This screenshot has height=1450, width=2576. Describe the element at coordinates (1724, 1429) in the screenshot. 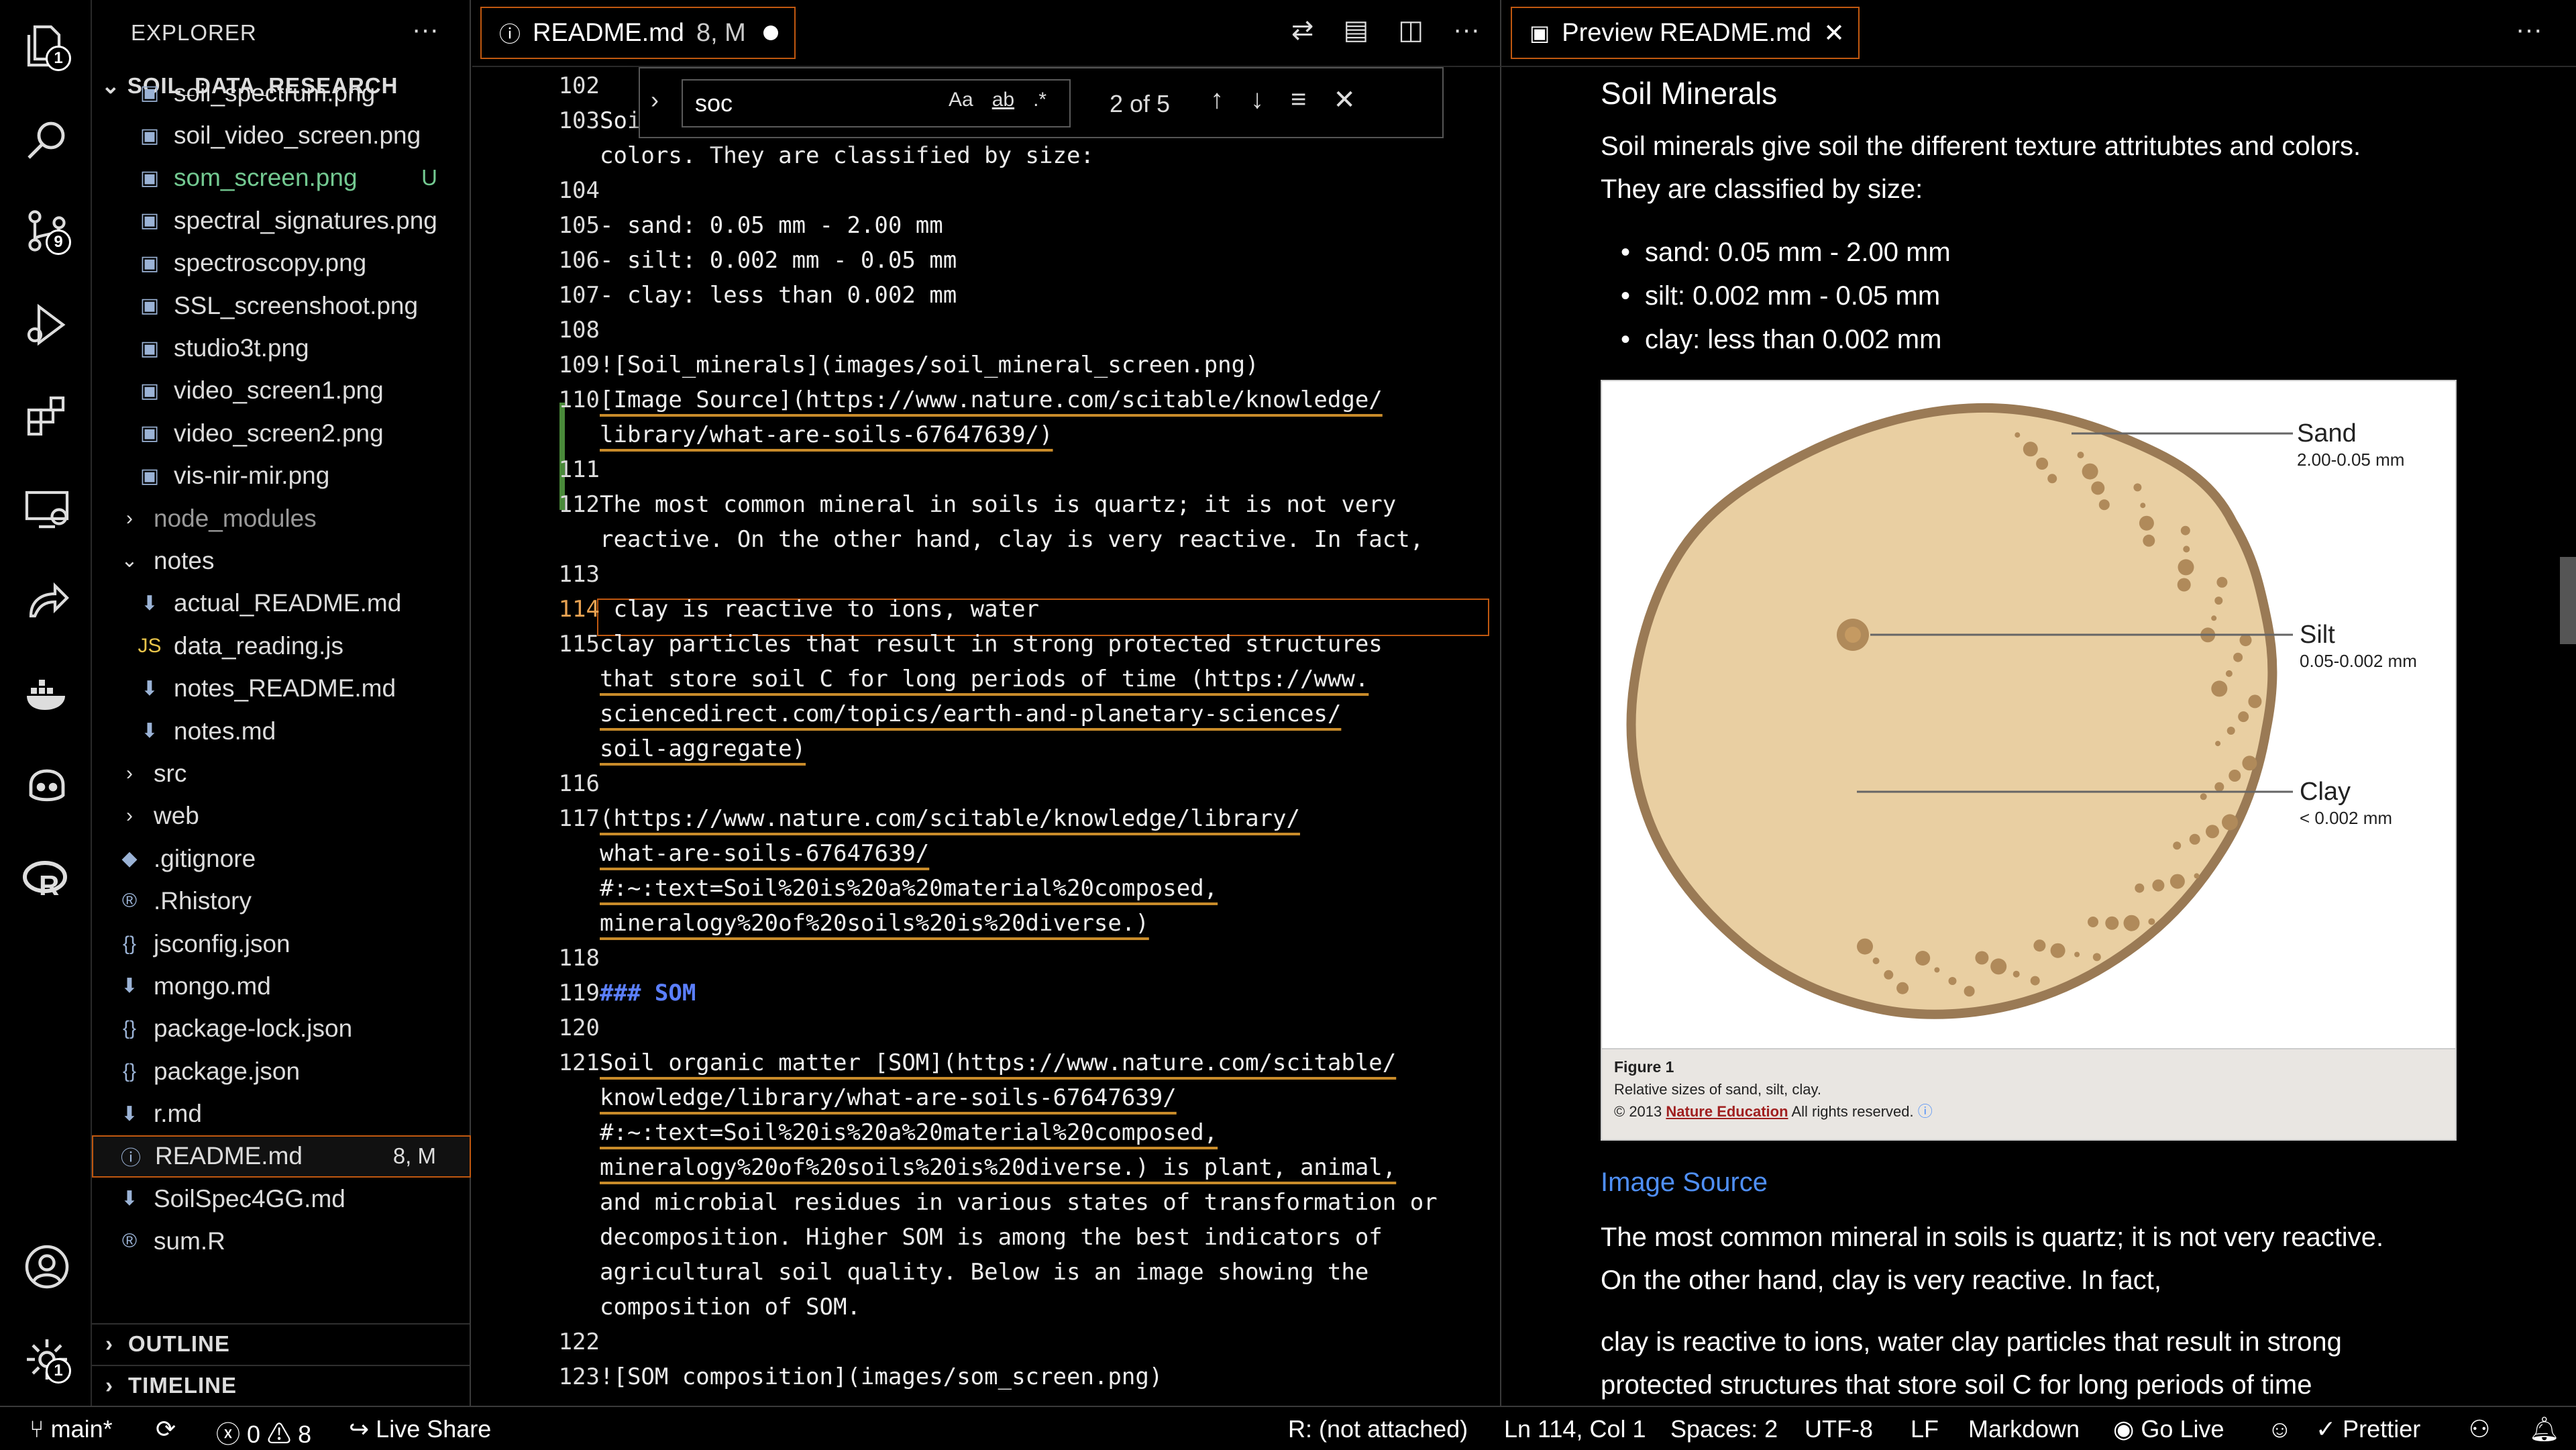

I see `indentation-status: Spaces: 2` at that location.